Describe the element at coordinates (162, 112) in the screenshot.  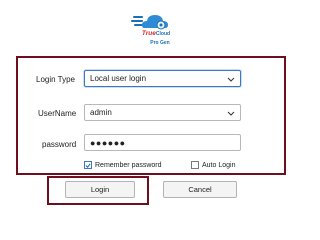
I see `username-select: admin` at that location.